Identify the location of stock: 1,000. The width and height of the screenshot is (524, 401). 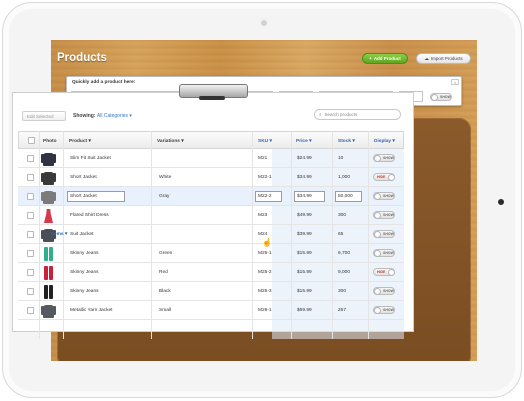
(344, 177).